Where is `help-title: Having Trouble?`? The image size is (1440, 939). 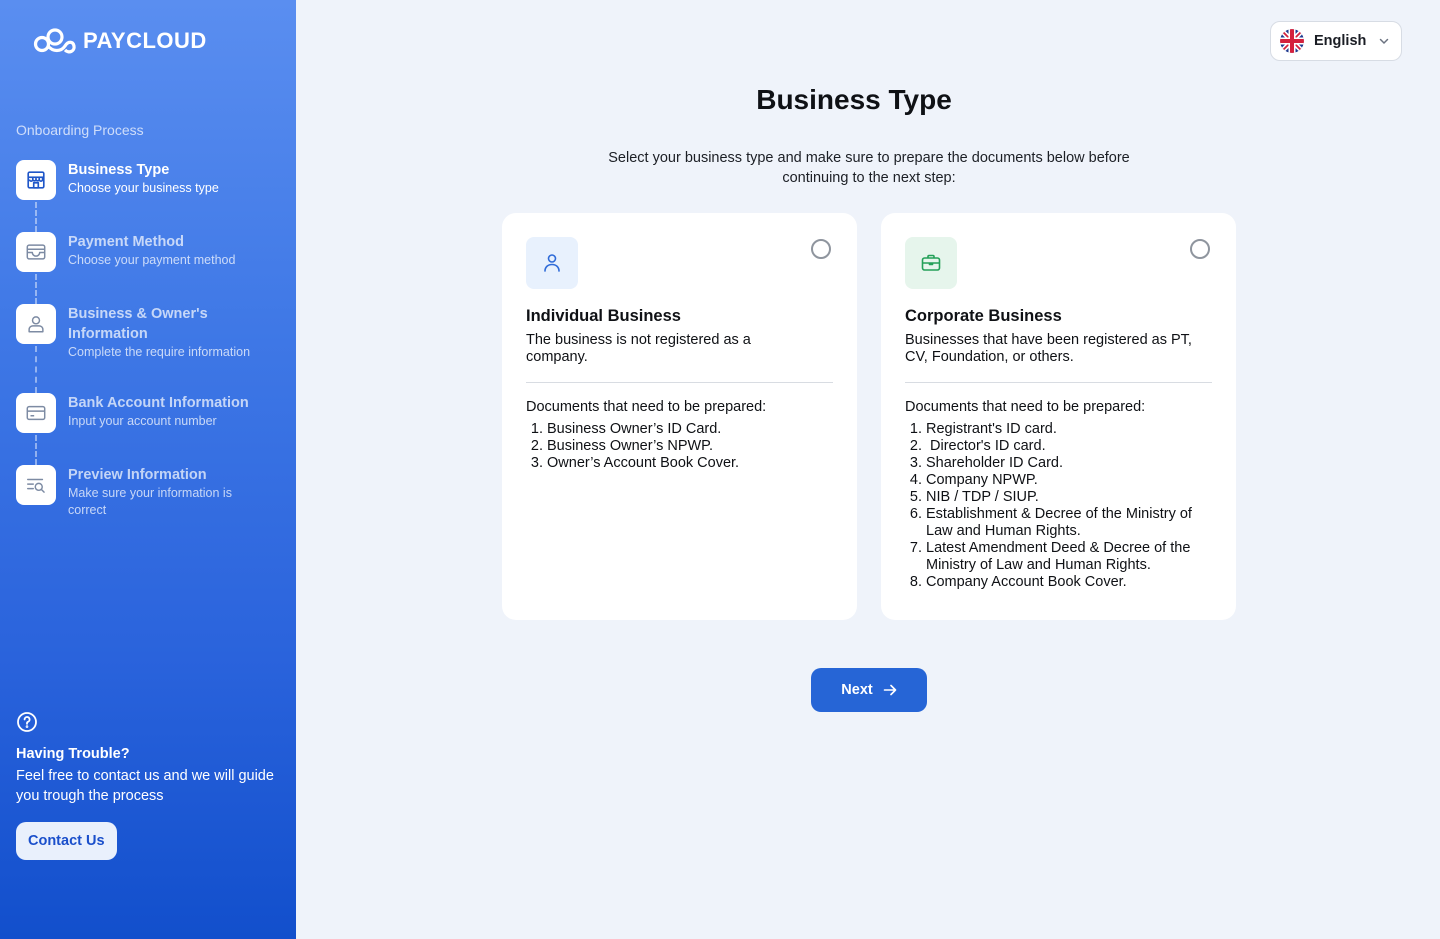 help-title: Having Trouble? is located at coordinates (73, 754).